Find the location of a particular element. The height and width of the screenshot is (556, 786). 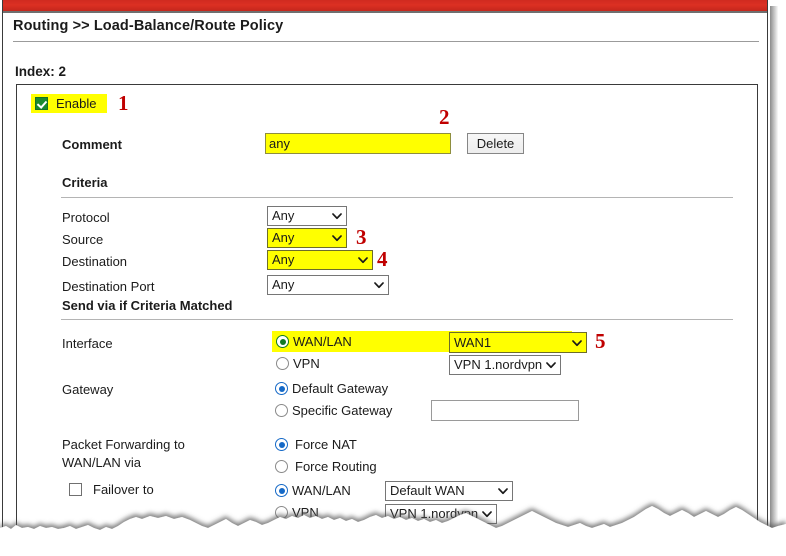

gateway-option-specific-label: Specific Gateway is located at coordinates (342, 410).